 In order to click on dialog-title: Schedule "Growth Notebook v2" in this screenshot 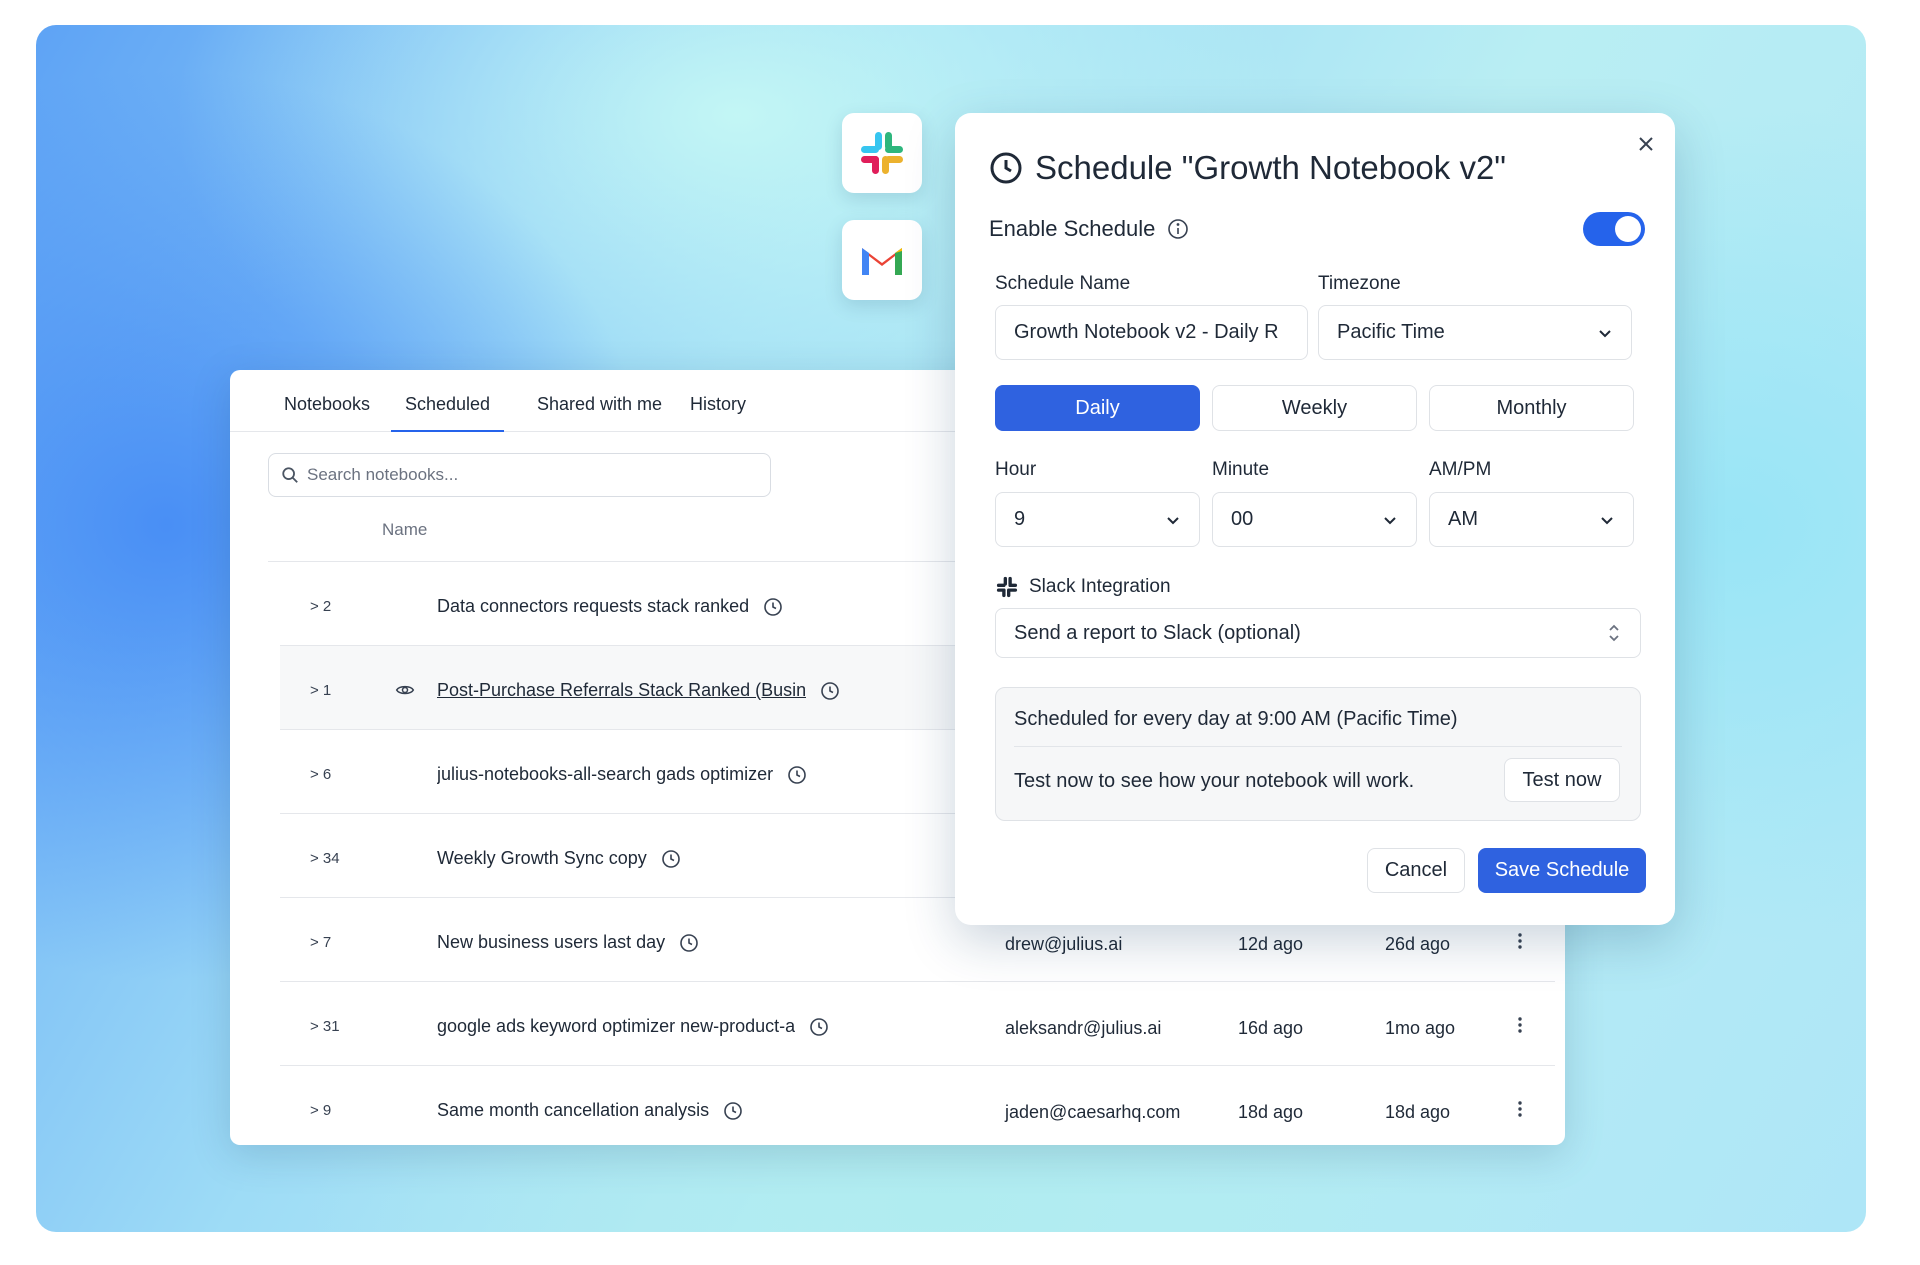, I will do `click(1247, 168)`.